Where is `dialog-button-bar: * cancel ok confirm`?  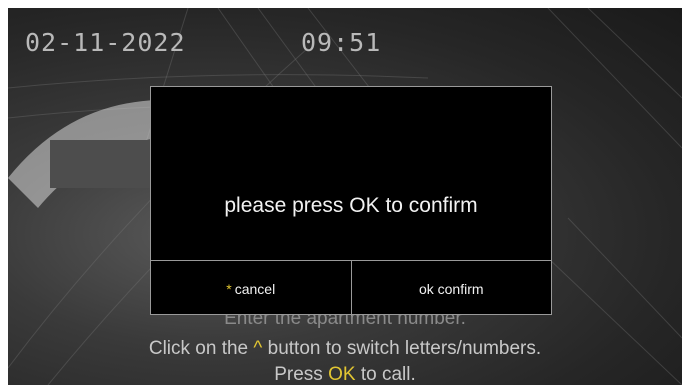 dialog-button-bar: * cancel ok confirm is located at coordinates (351, 288).